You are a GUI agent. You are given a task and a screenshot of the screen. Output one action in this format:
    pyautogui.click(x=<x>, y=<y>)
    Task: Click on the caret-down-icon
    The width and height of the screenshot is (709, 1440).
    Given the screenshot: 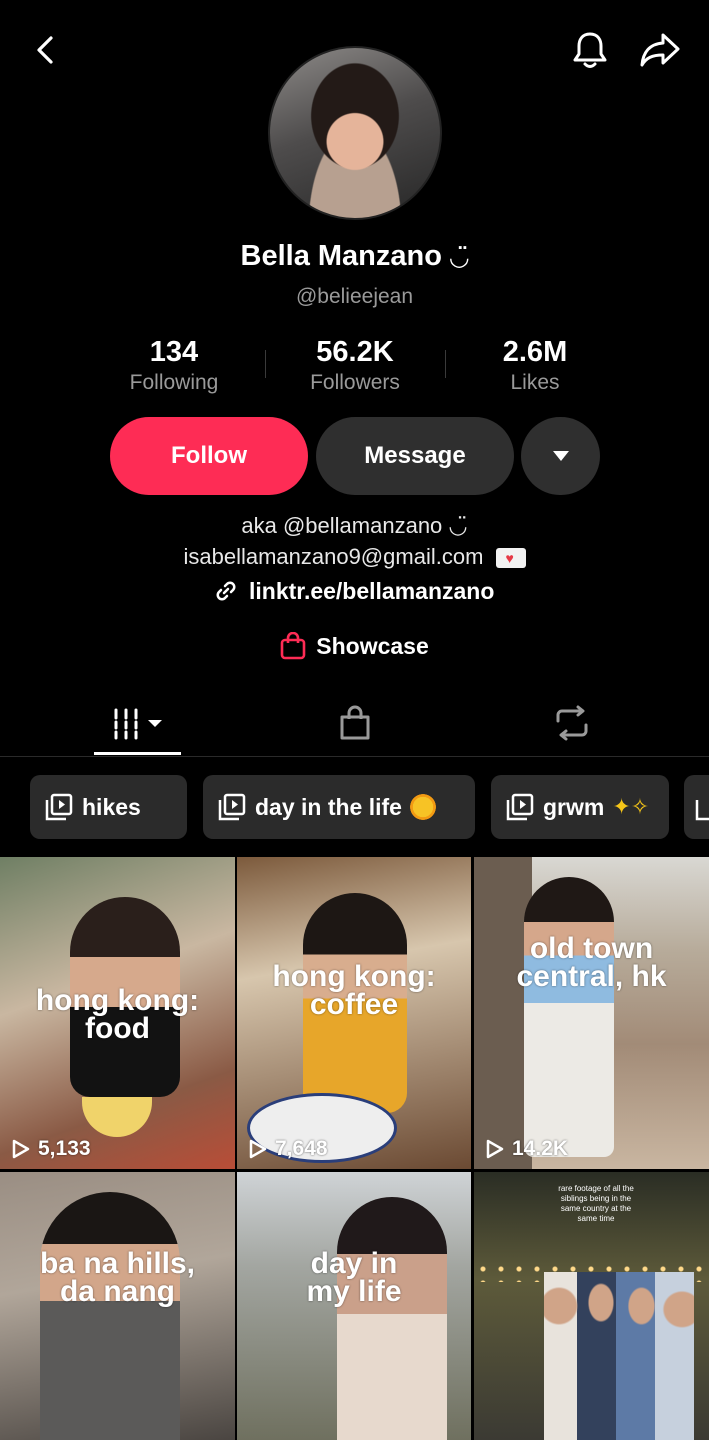 What is the action you would take?
    pyautogui.click(x=560, y=456)
    